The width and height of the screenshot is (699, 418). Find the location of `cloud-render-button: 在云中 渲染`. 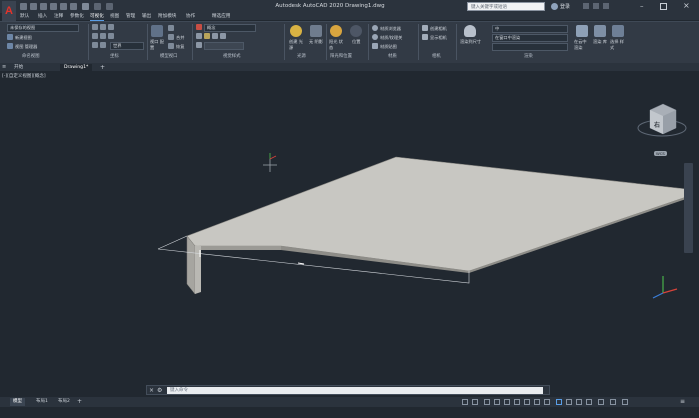

cloud-render-button: 在云中 渲染 is located at coordinates (582, 45).